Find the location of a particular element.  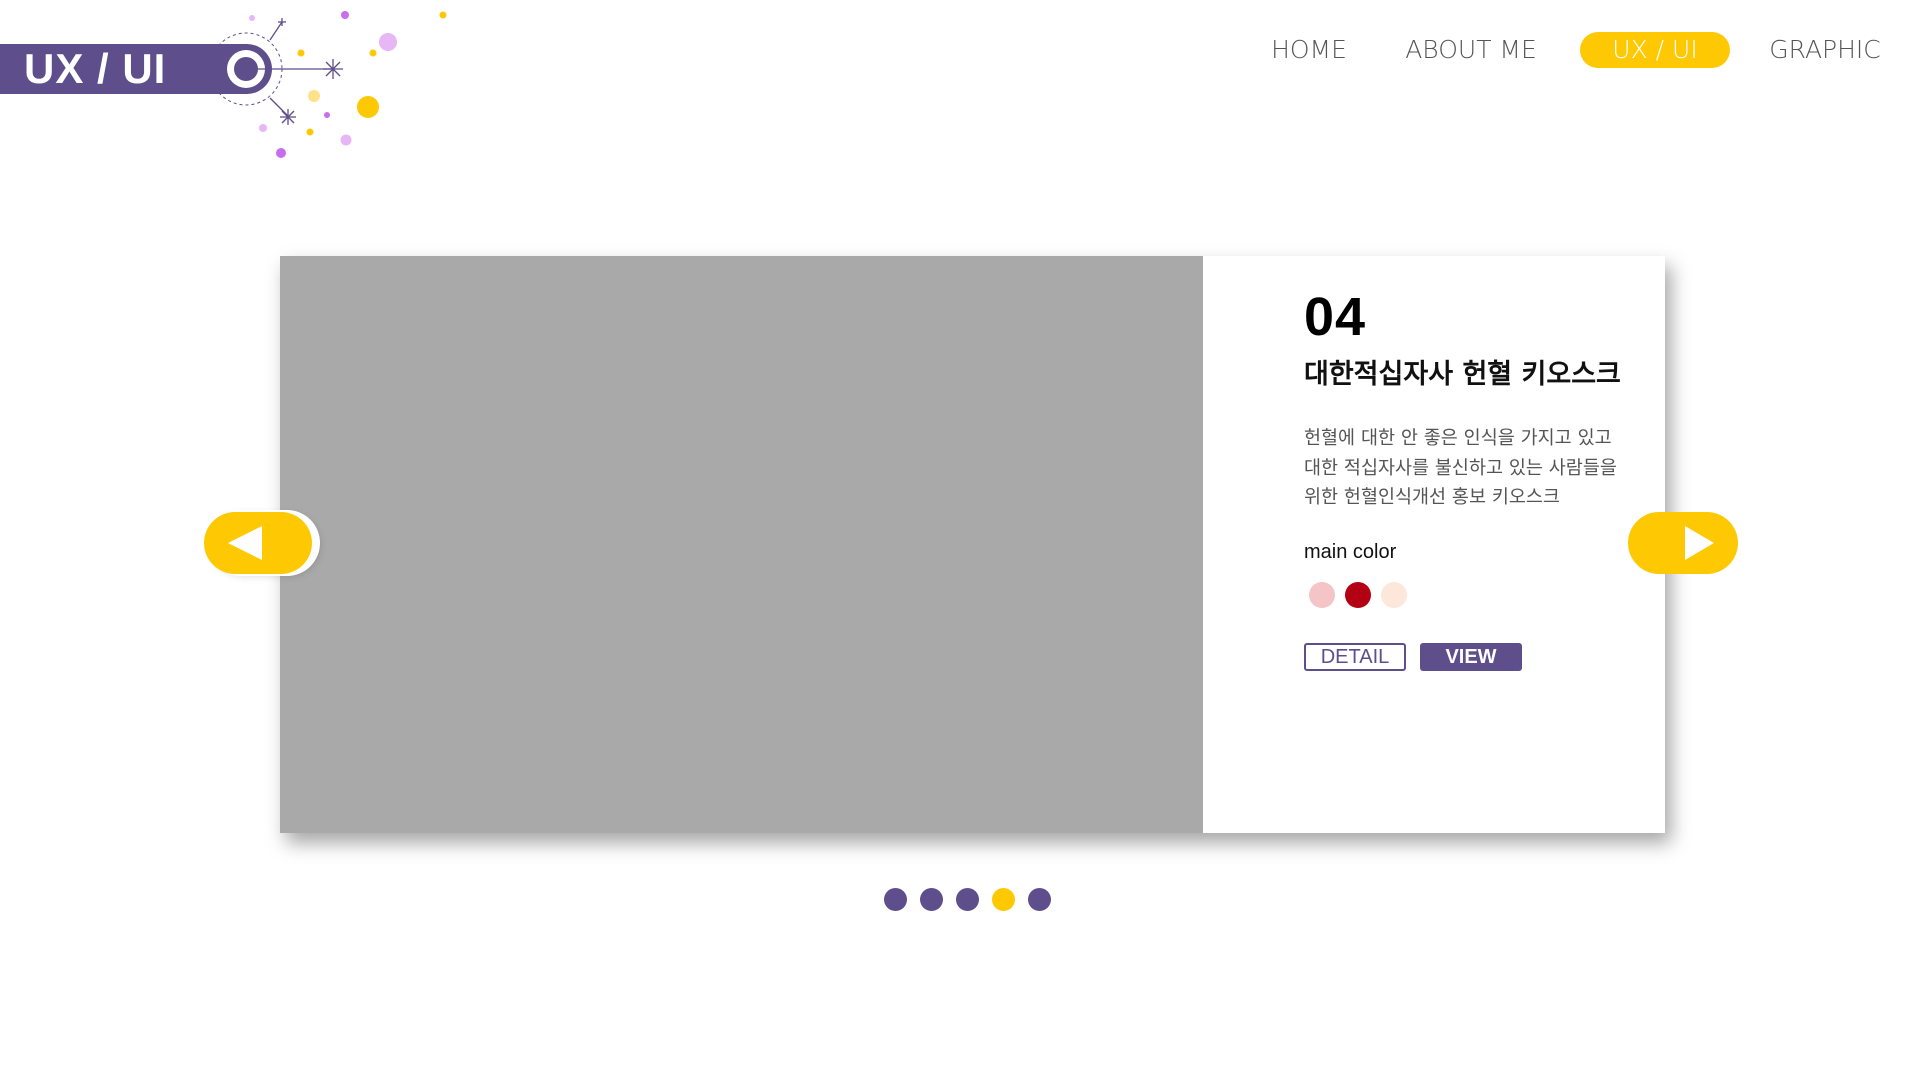

decorative-constellation-icon is located at coordinates (328, 84).